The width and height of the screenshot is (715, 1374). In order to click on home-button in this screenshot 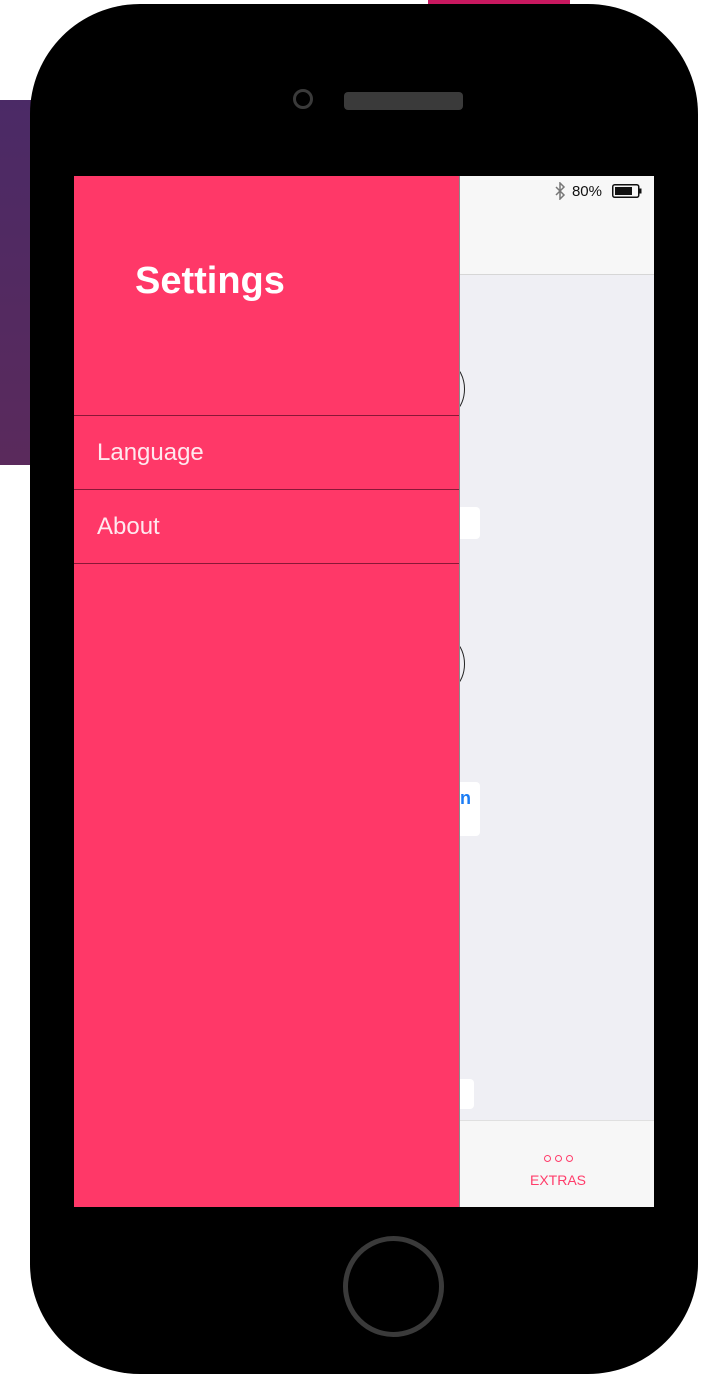, I will do `click(393, 1286)`.